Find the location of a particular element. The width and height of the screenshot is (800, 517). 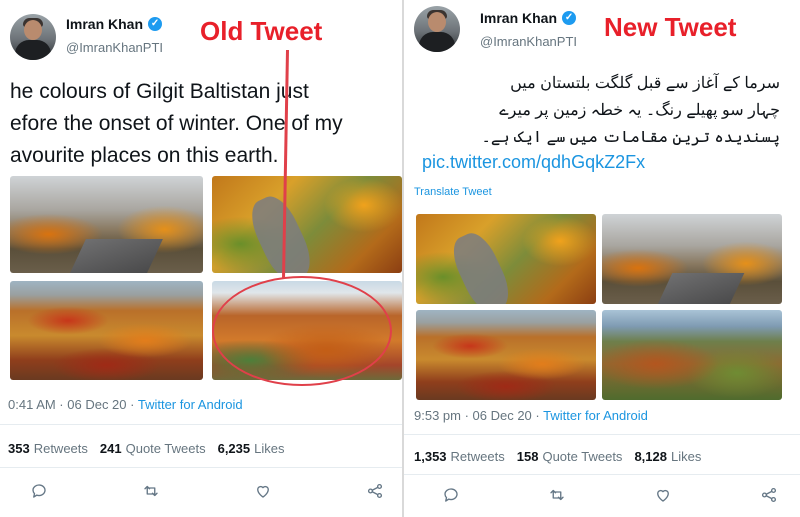

likes-count: 8,128 is located at coordinates (650, 456).